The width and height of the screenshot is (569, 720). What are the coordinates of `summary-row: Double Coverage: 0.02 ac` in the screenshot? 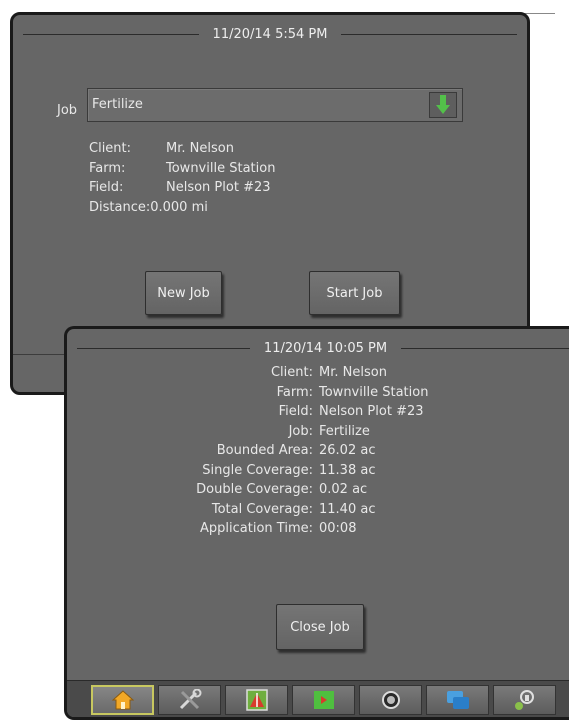 It's located at (267, 490).